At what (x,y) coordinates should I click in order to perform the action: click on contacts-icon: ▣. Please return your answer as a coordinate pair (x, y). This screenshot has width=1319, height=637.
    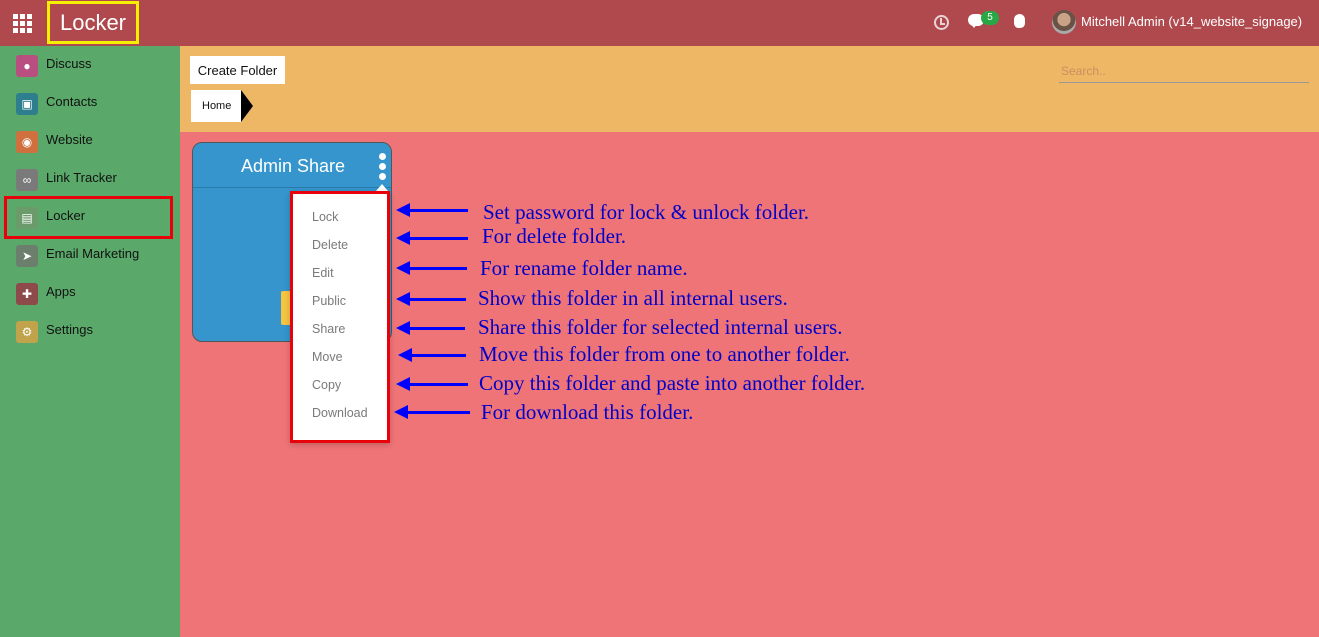
    Looking at the image, I should click on (27, 104).